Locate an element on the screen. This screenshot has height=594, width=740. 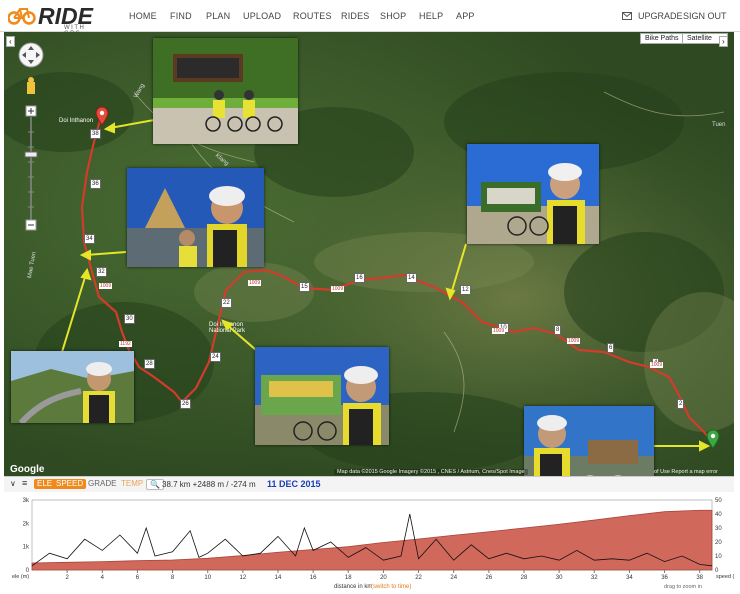
y-right-axis-label: speed (kph) is located at coordinates (725, 577).